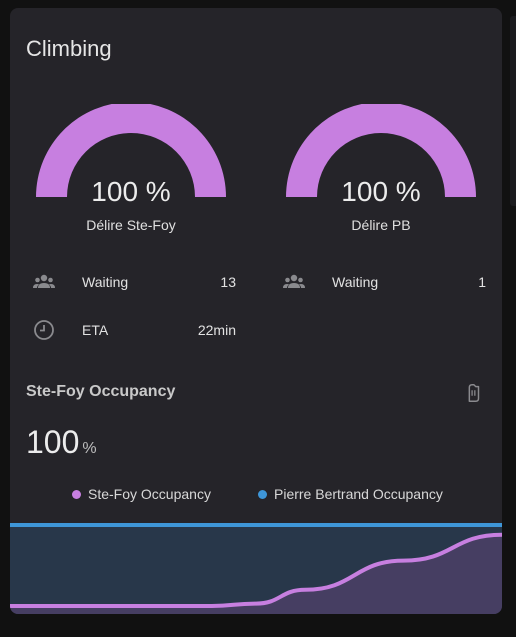 This screenshot has width=516, height=637. What do you see at coordinates (95, 330) in the screenshot?
I see `eta-label: ETA` at bounding box center [95, 330].